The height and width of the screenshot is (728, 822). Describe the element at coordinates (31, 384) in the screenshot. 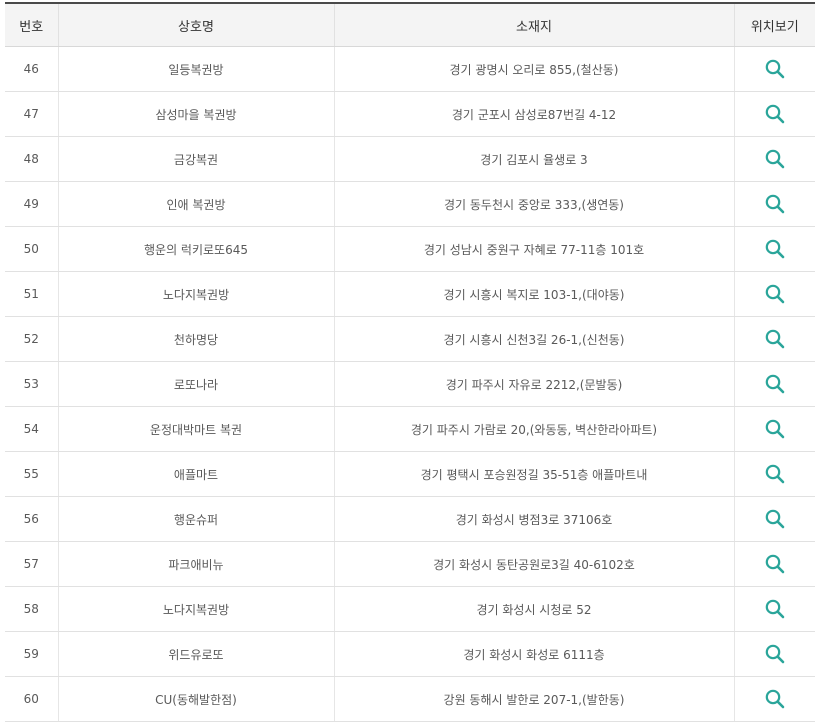

I see `row-number: 53` at that location.